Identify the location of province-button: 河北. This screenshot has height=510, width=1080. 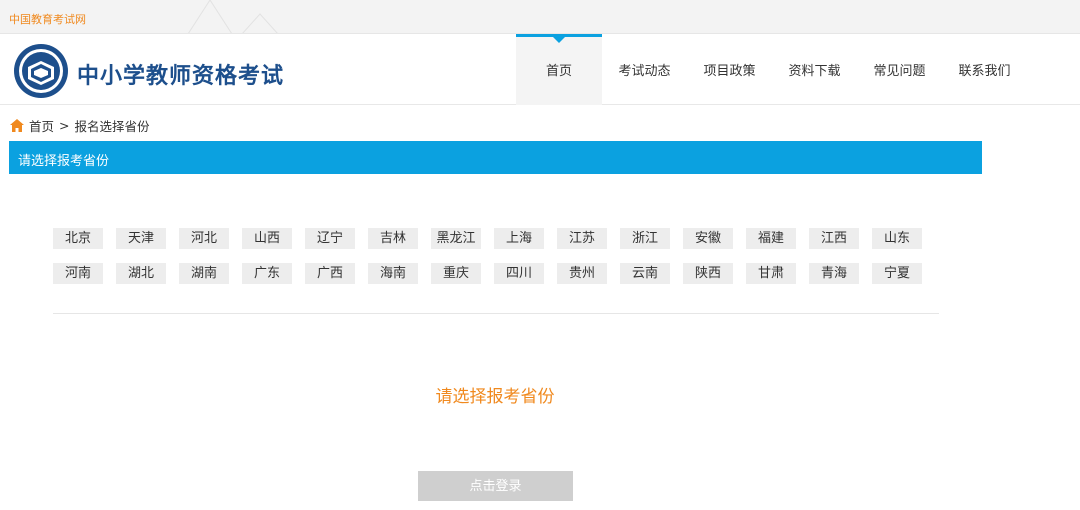
(204, 238).